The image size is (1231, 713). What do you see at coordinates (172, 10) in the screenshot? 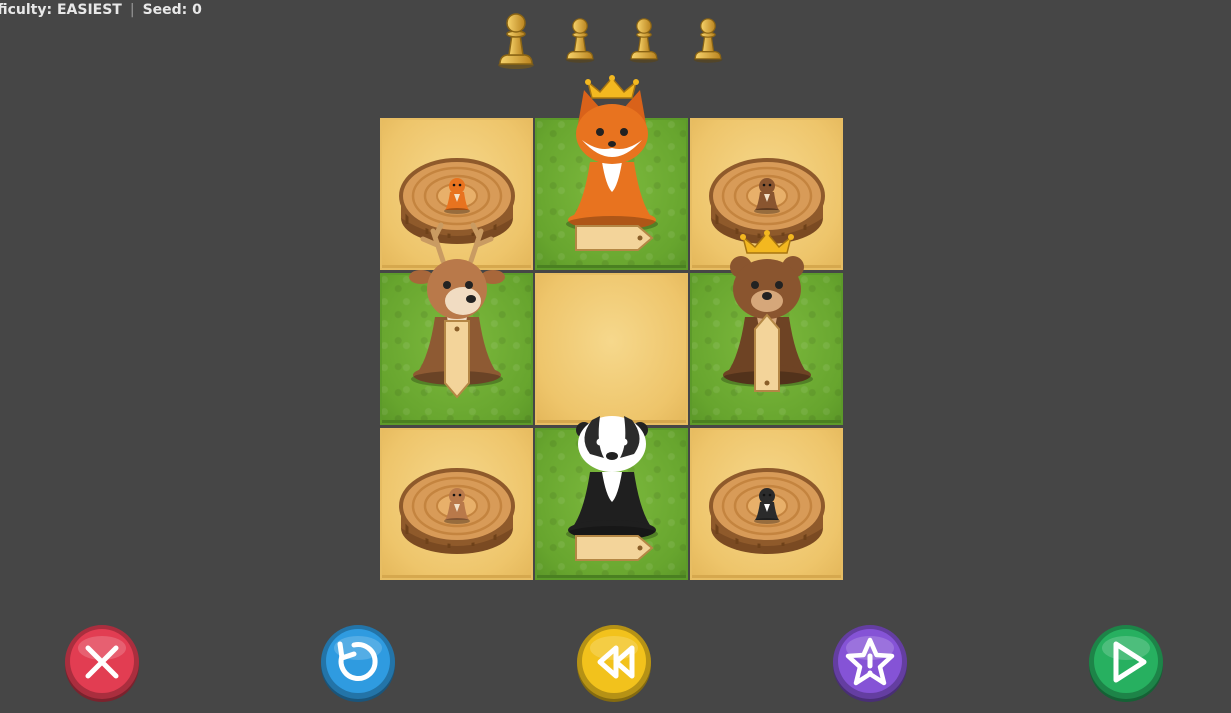
I see `seed-label: Seed: 0` at bounding box center [172, 10].